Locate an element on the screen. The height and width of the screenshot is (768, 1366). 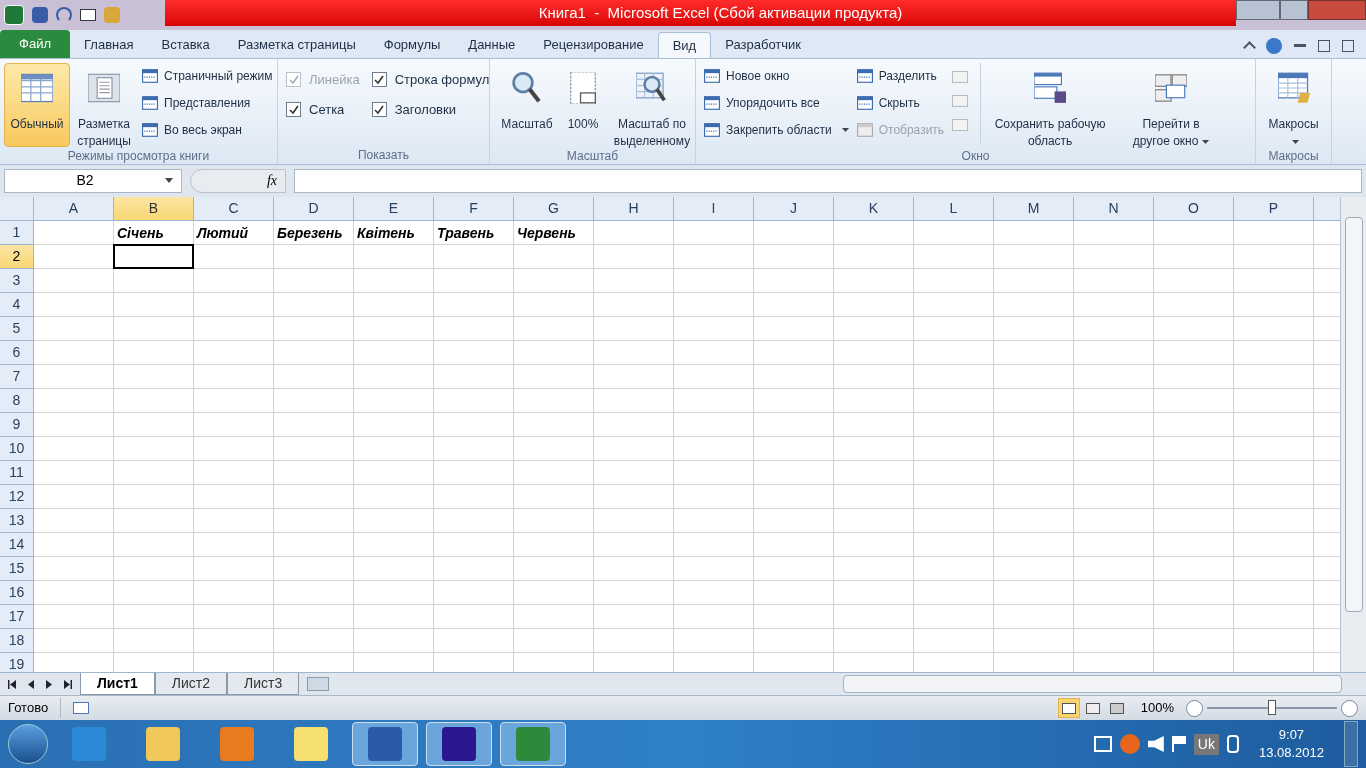
flag-icon is located at coordinates (1178, 744).